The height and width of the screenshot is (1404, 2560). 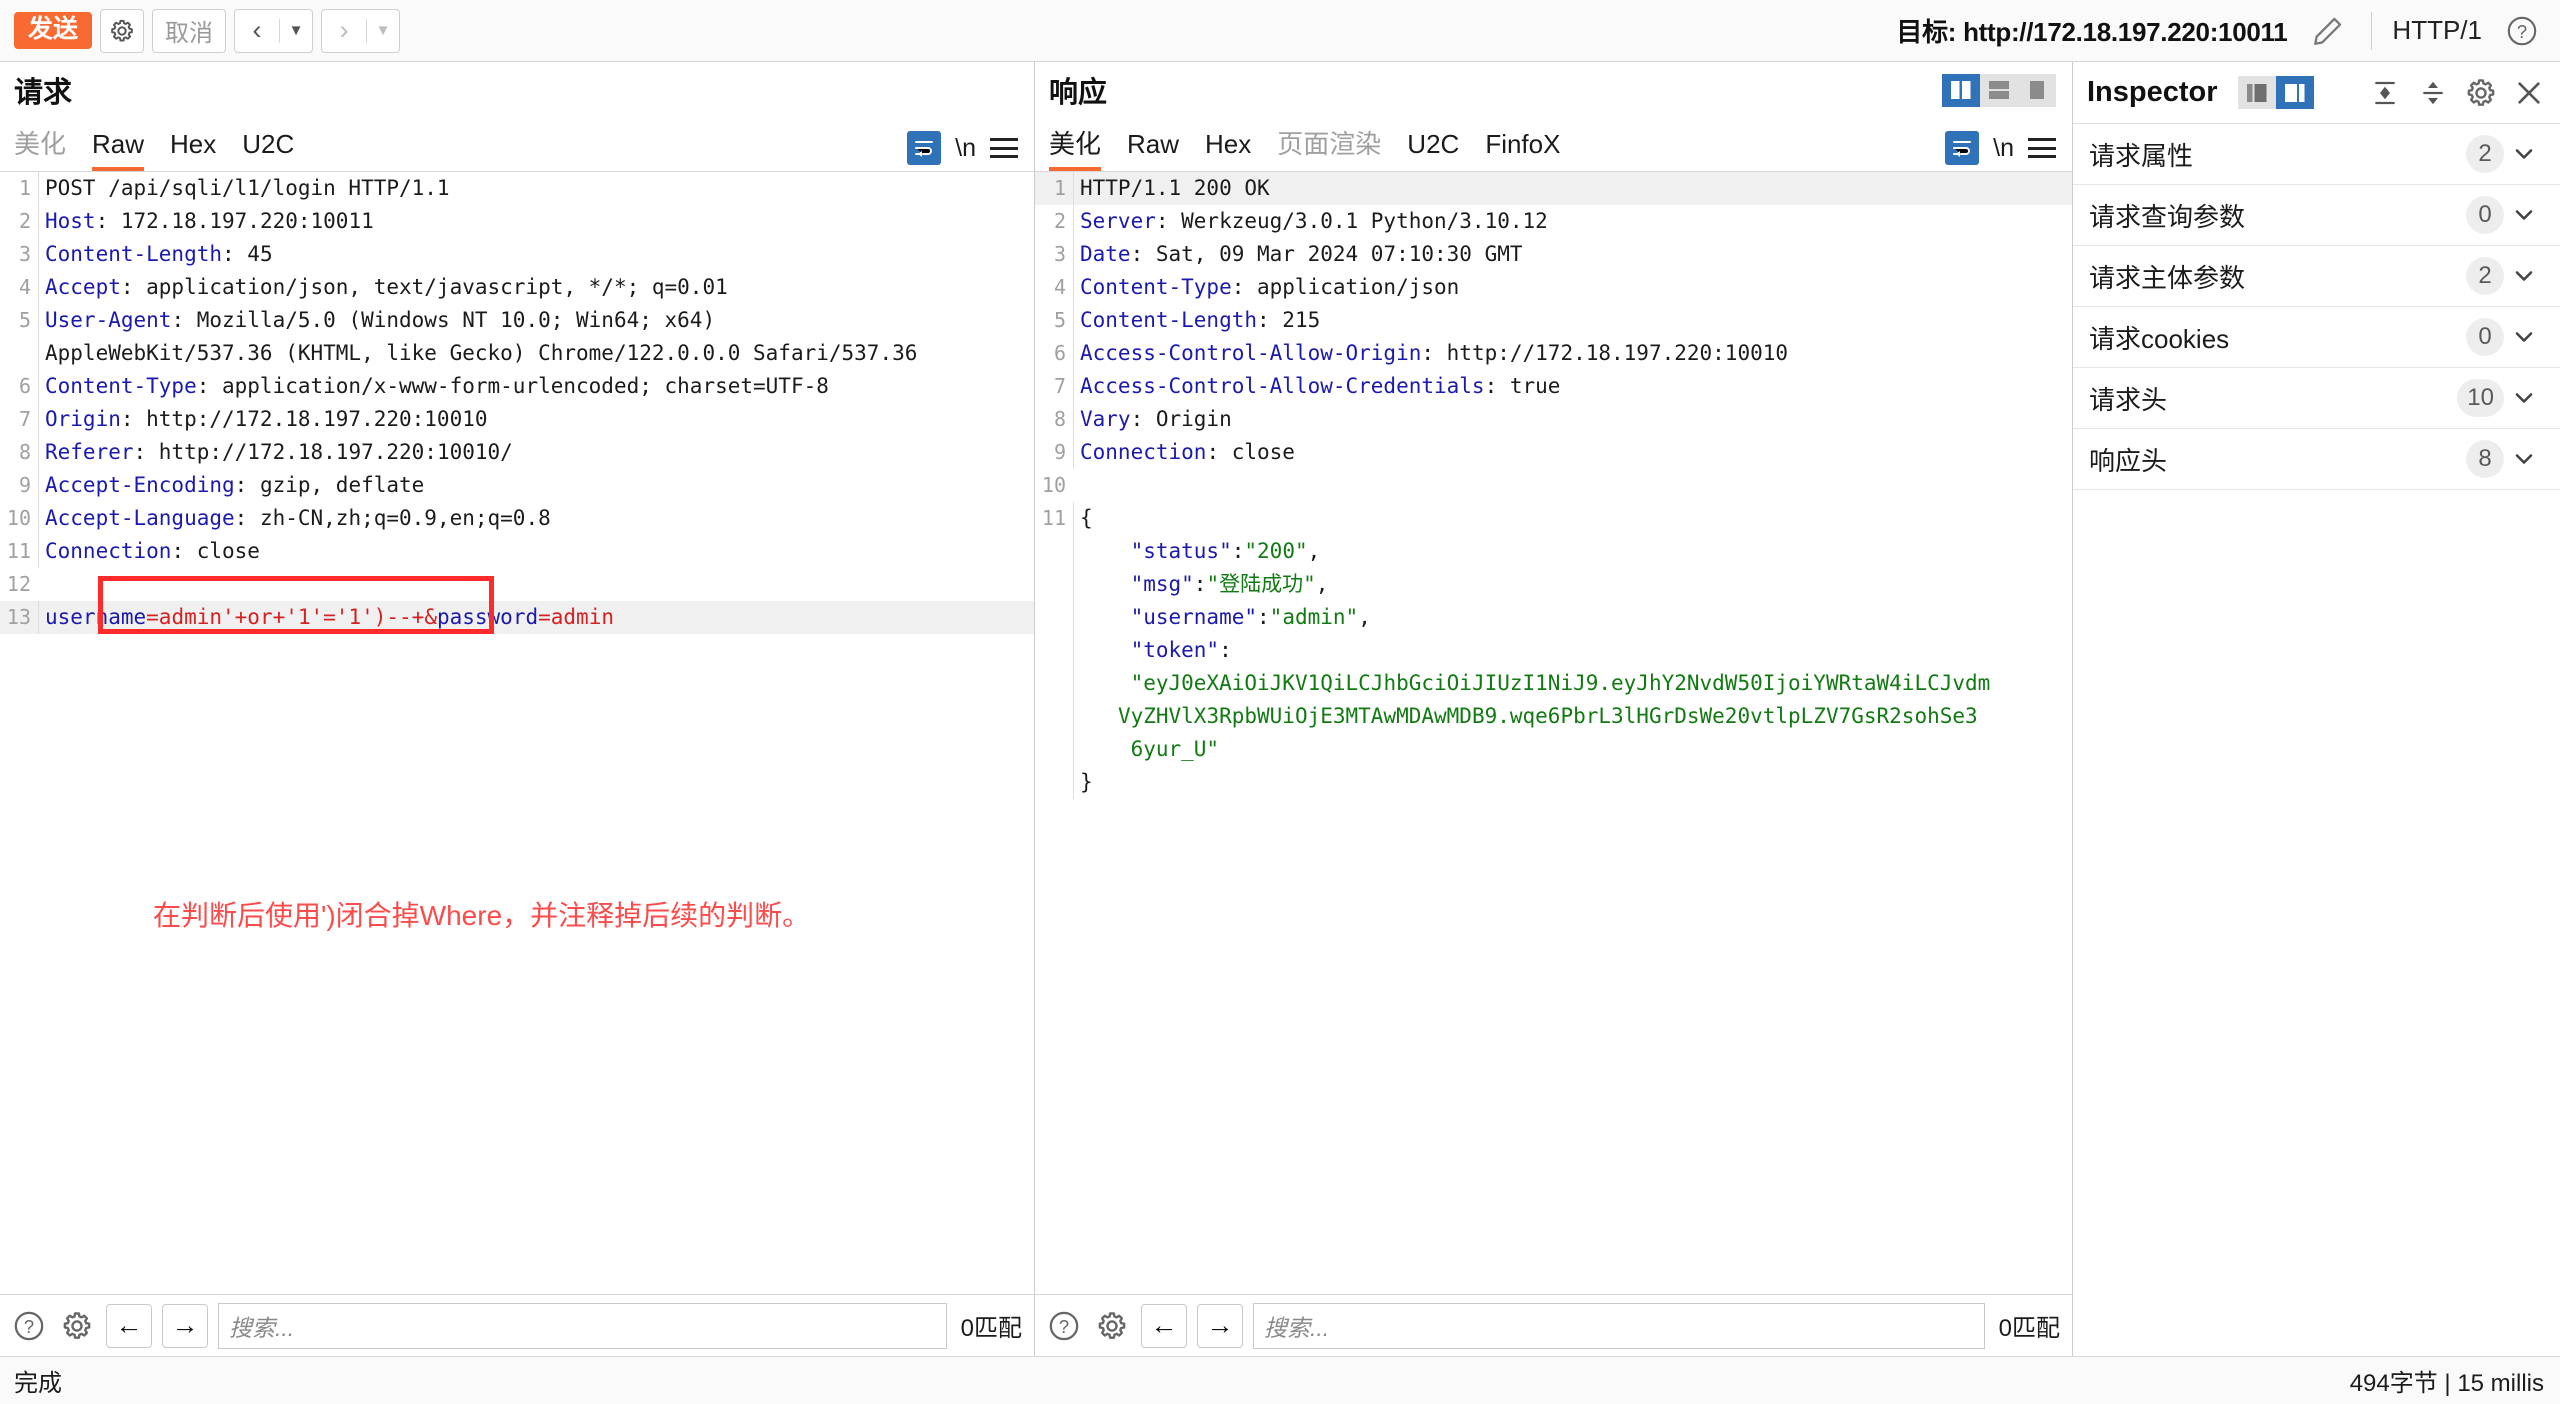 What do you see at coordinates (1962, 148) in the screenshot?
I see `response-word-wrap-button` at bounding box center [1962, 148].